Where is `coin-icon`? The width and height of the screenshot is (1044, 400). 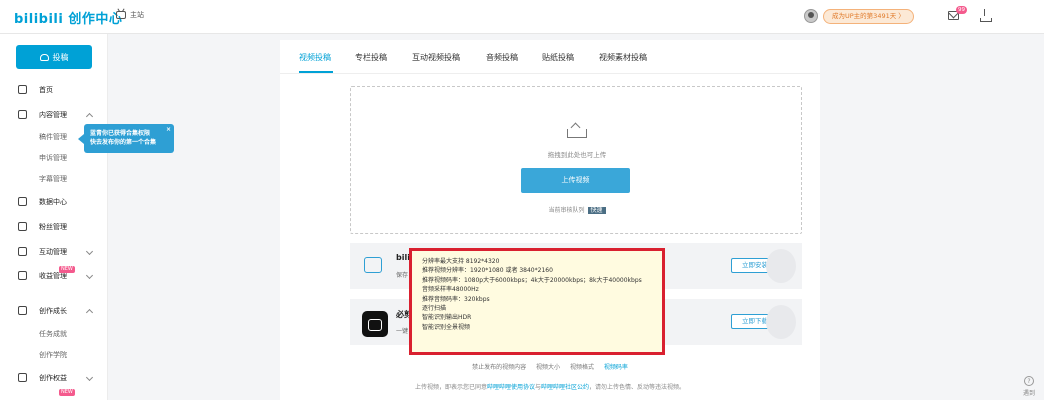
coin-icon is located at coordinates (22, 275).